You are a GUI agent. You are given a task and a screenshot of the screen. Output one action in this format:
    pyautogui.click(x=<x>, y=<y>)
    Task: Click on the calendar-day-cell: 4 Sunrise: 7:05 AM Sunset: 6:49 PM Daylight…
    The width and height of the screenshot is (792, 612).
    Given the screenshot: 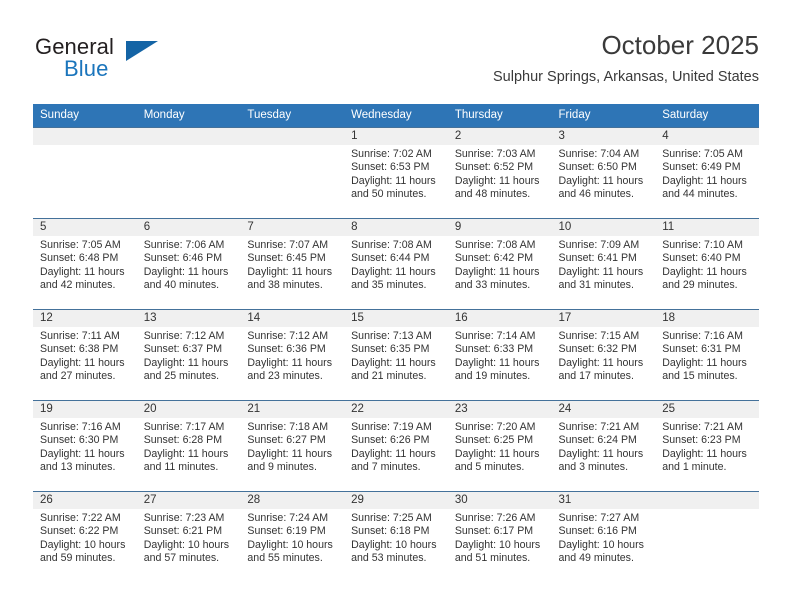 What is the action you would take?
    pyautogui.click(x=707, y=173)
    